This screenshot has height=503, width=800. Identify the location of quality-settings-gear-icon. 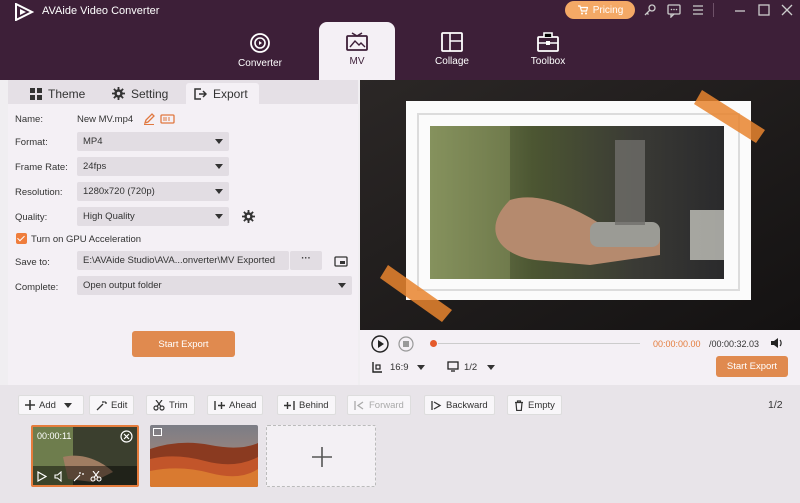
(248, 216).